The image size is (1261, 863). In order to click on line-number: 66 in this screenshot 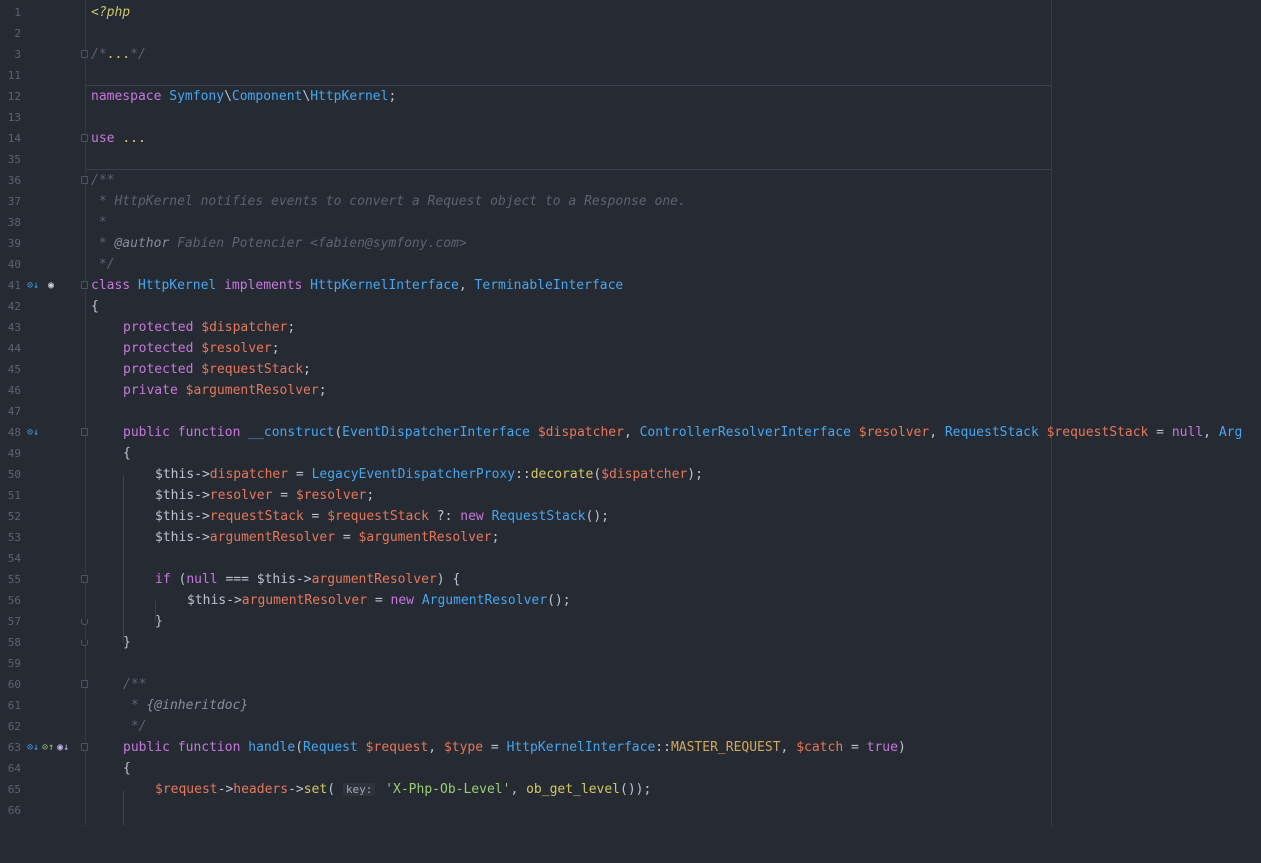, I will do `click(14, 810)`.